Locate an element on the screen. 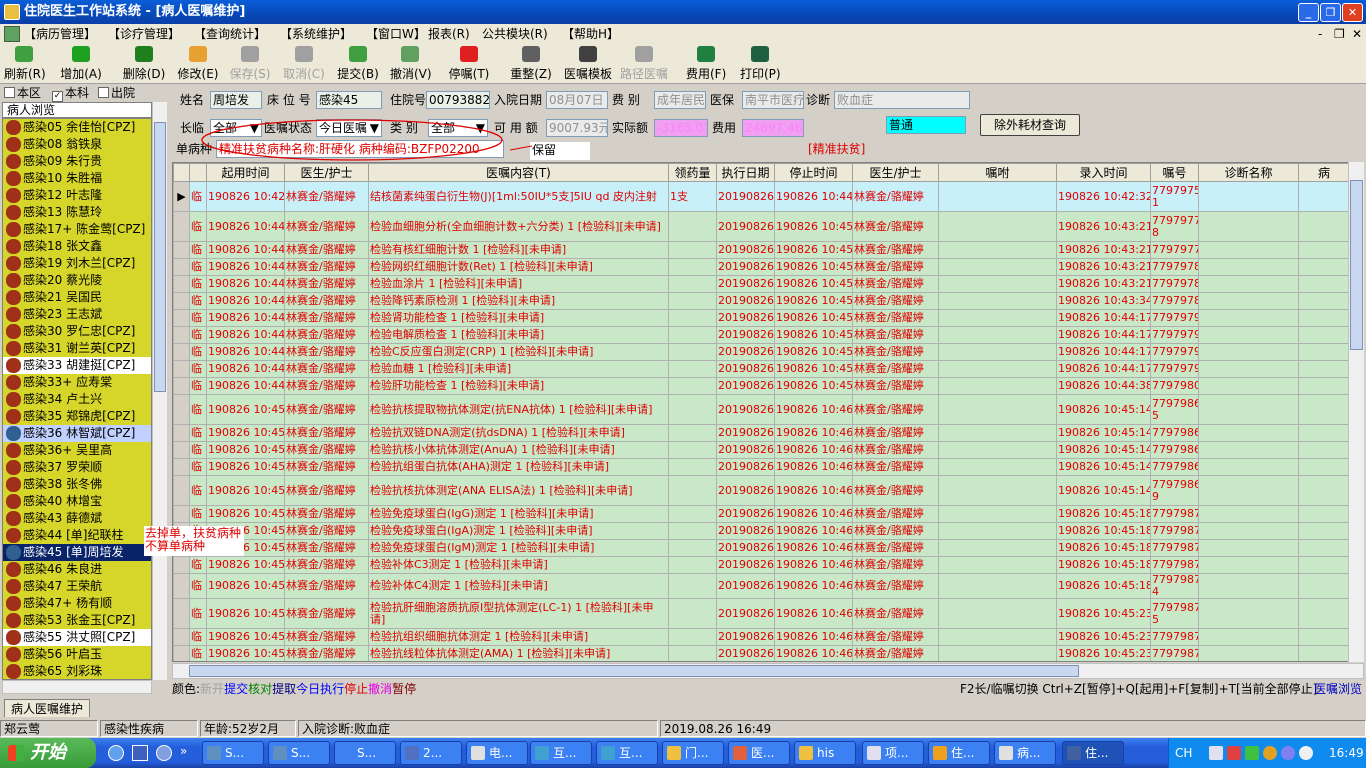 This screenshot has height=768, width=1366. col-input-time: 录入时间 is located at coordinates (1103, 172).